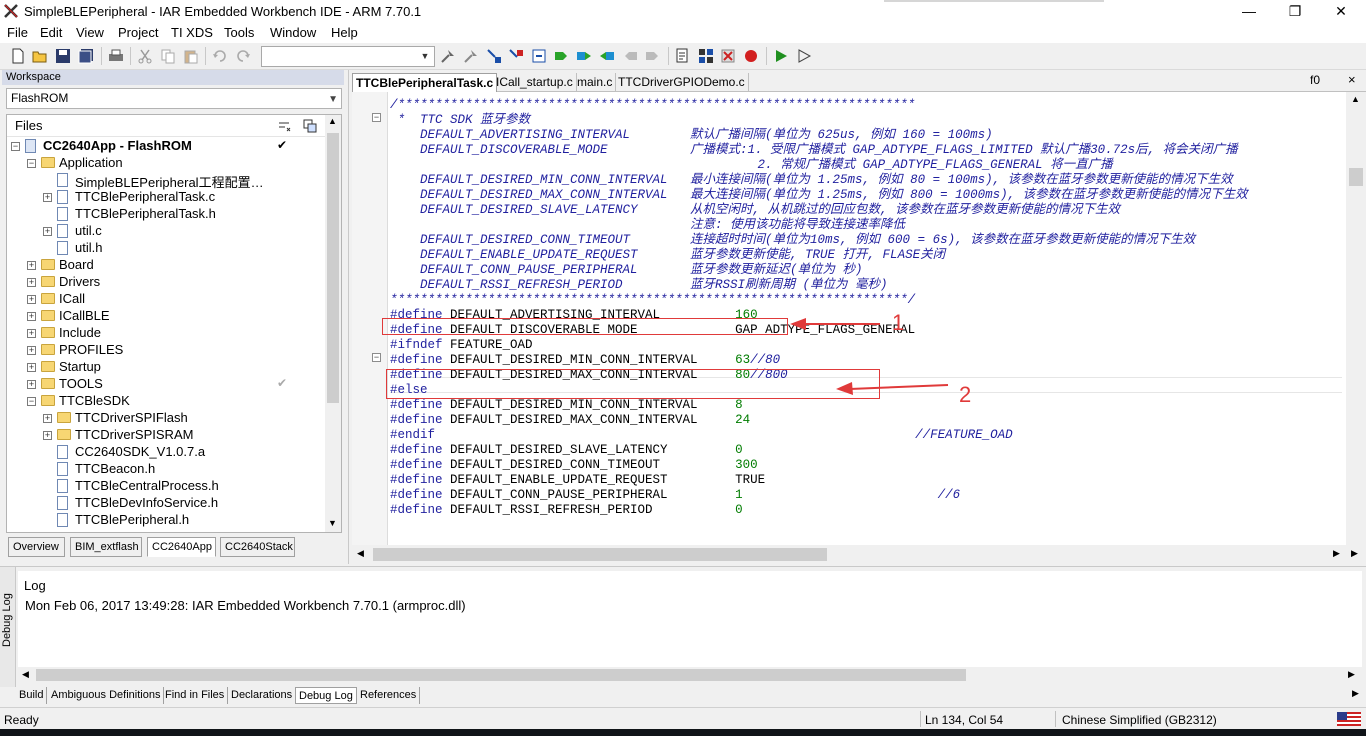 This screenshot has width=1366, height=736. Describe the element at coordinates (90, 32) in the screenshot. I see `menu-view: View` at that location.